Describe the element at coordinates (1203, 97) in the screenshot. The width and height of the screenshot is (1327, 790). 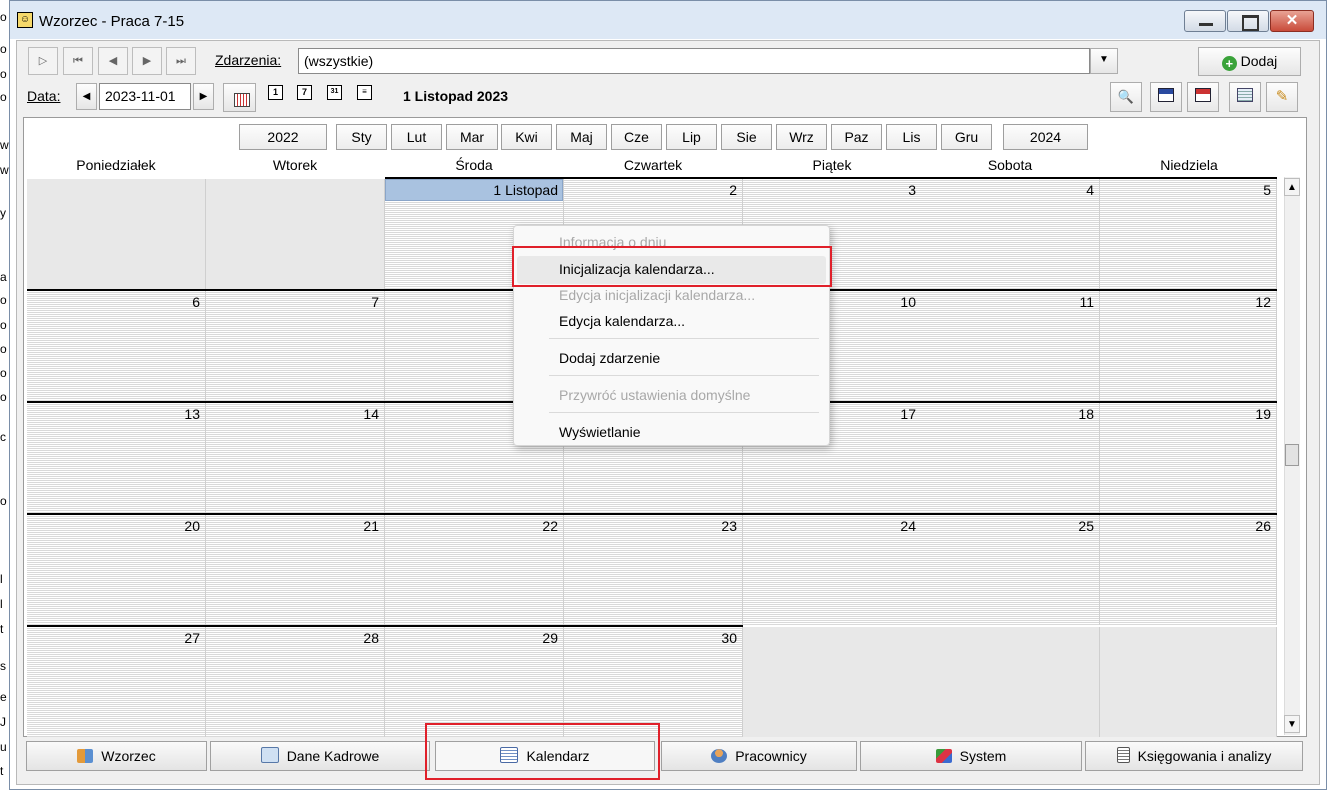
I see `calendar-swap-button` at that location.